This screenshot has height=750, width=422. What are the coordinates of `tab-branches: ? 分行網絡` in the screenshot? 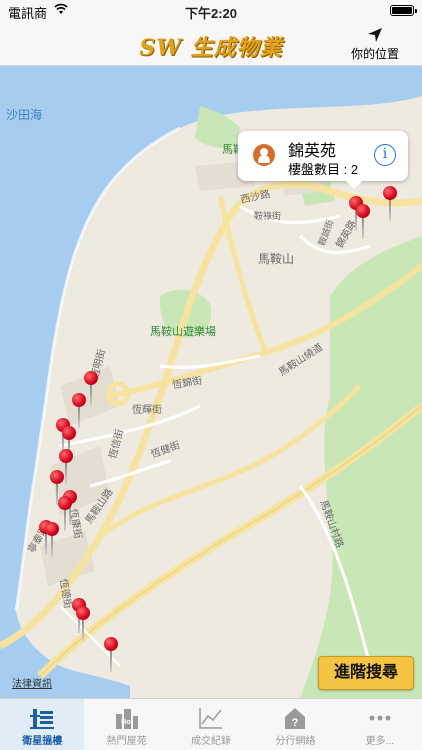 It's located at (295, 724).